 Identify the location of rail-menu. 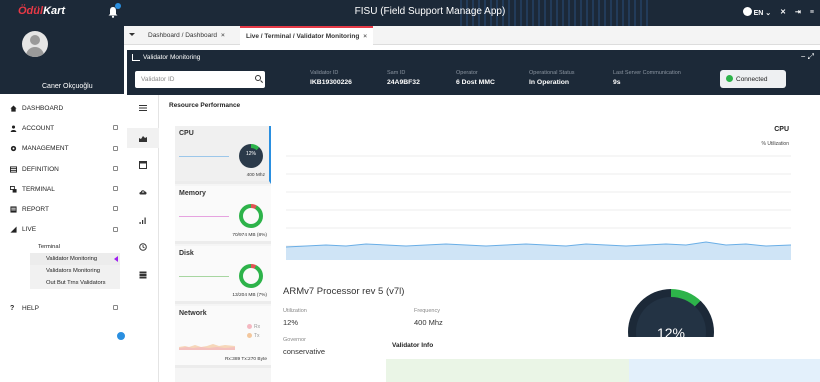
(143, 108).